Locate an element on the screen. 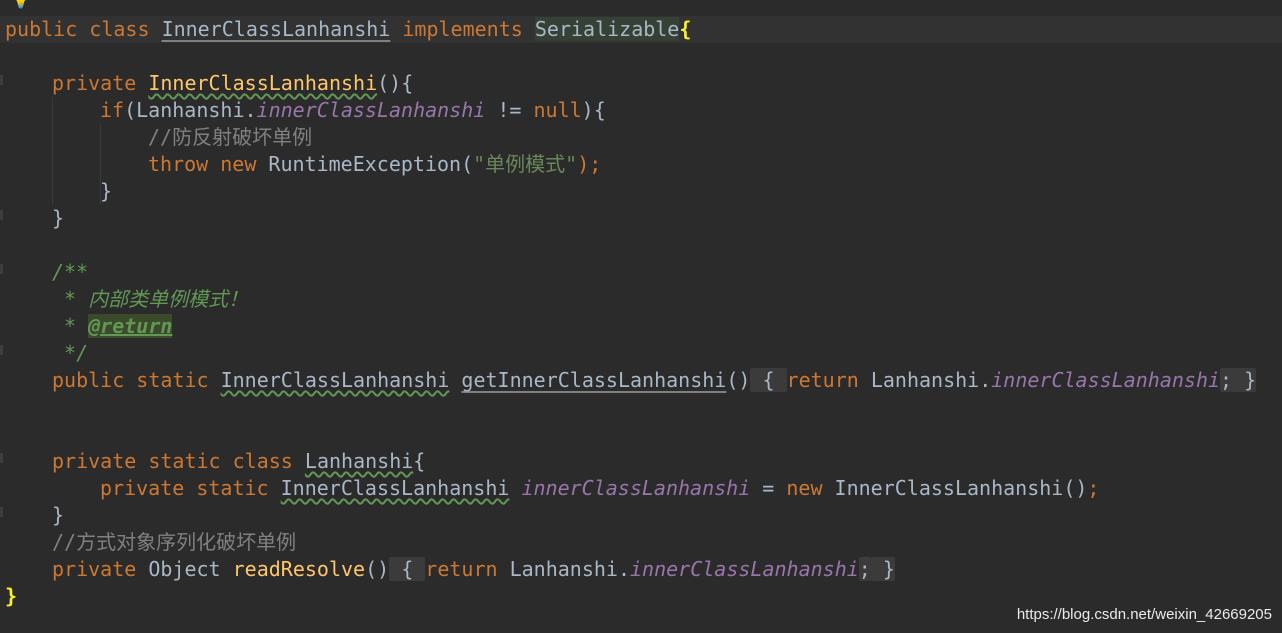 This screenshot has width=1282, height=633. code-line-6: throw new RuntimeException("单例模式"); is located at coordinates (641, 164).